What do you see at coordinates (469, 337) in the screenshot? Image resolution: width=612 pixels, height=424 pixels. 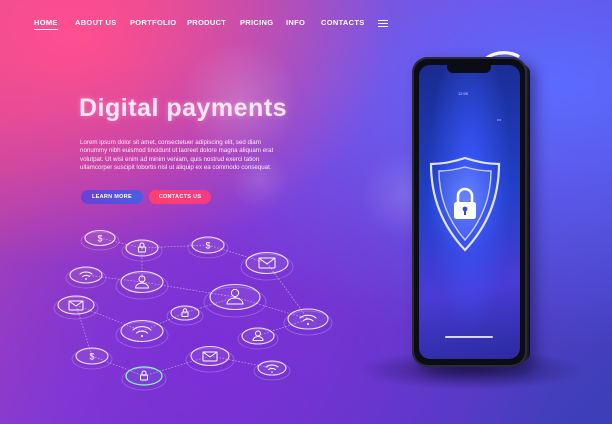 I see `phone-home-indicator` at bounding box center [469, 337].